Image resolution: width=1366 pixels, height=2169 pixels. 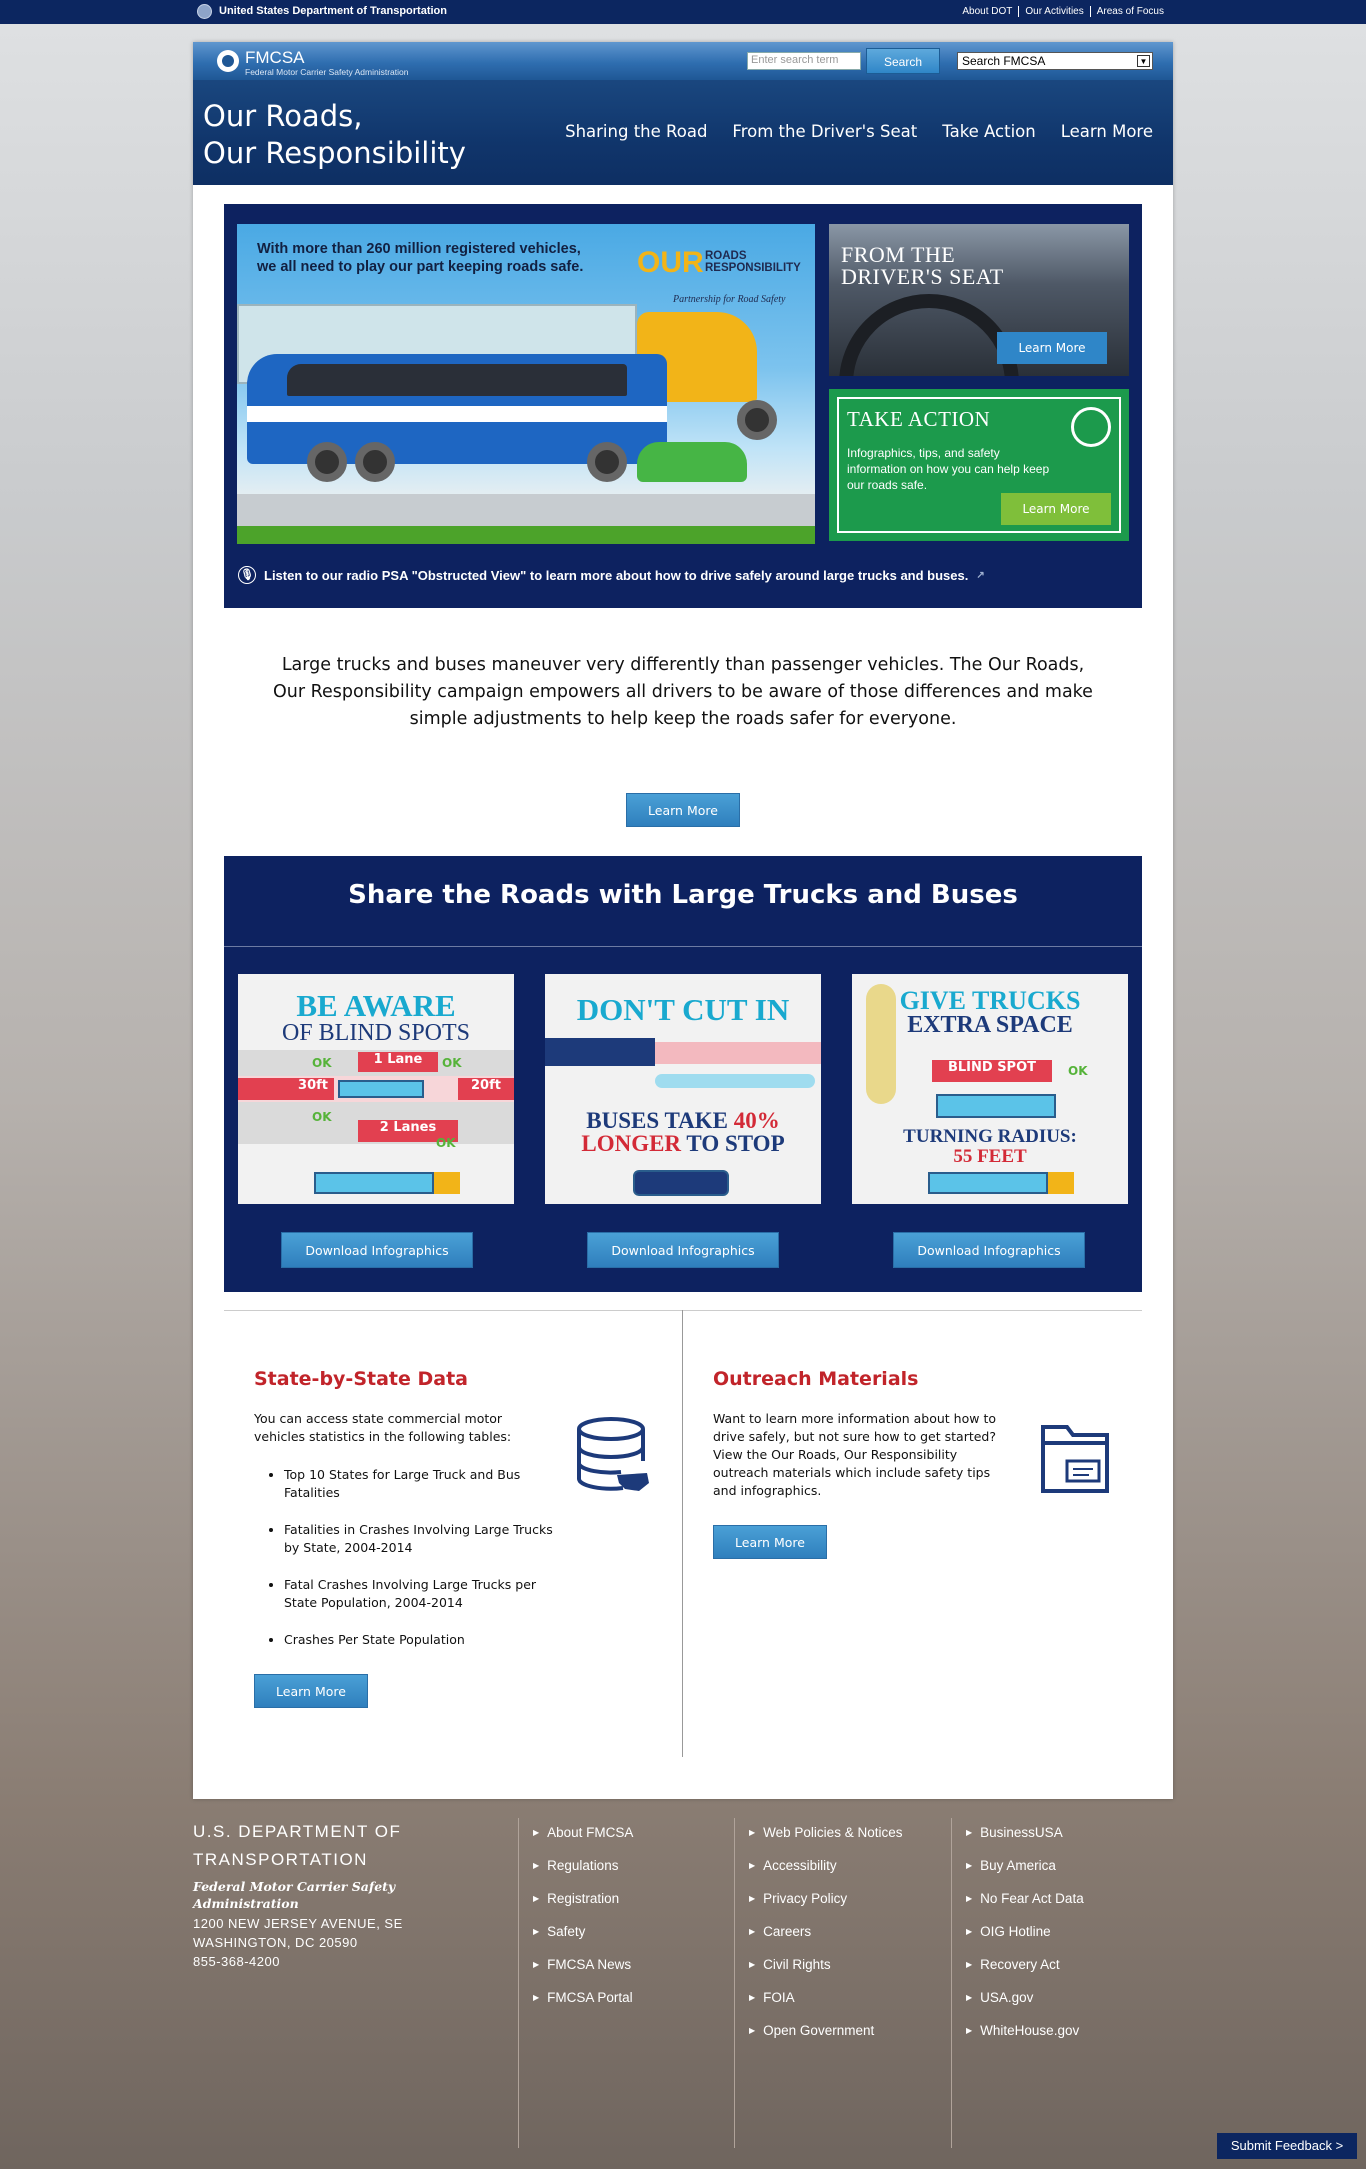 I want to click on footer-link: Web Policies & Notices, so click(x=825, y=1834).